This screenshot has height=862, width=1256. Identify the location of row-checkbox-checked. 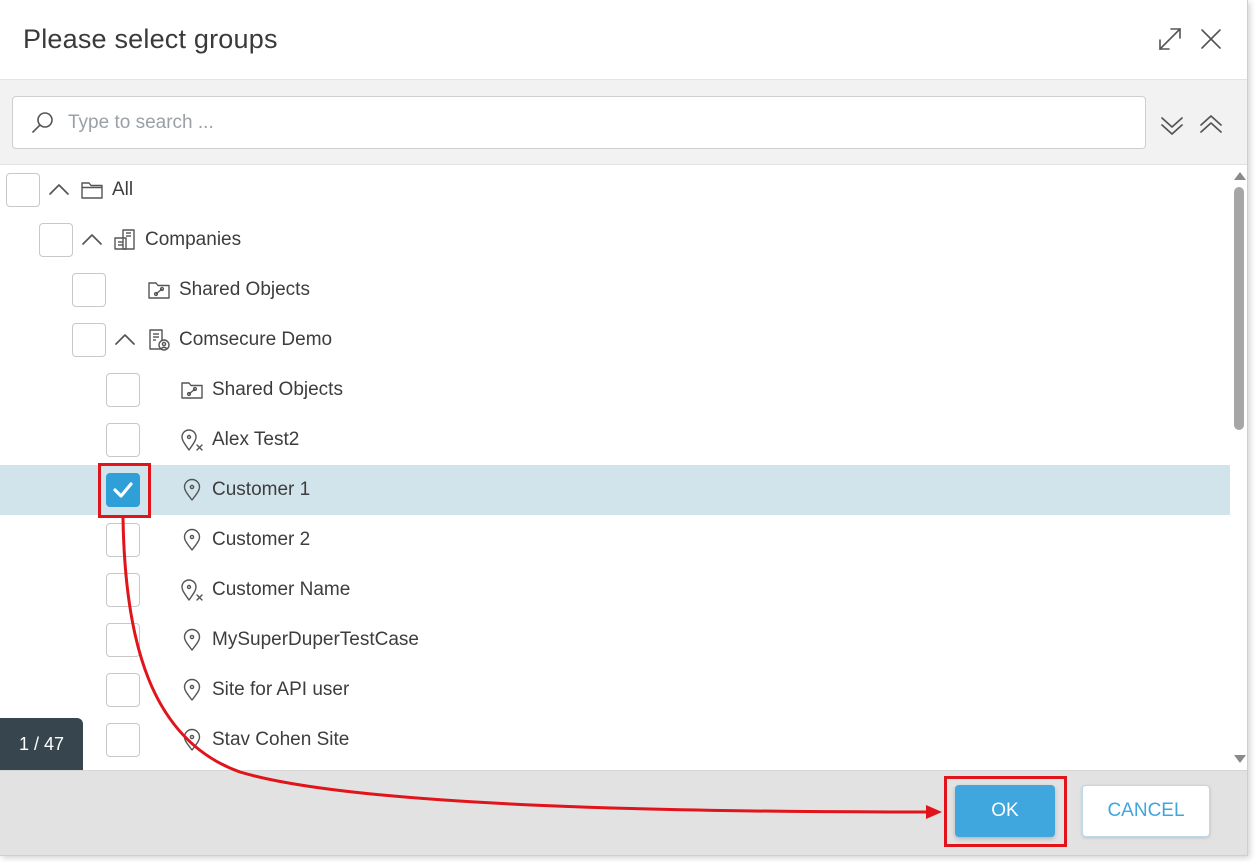
(123, 490).